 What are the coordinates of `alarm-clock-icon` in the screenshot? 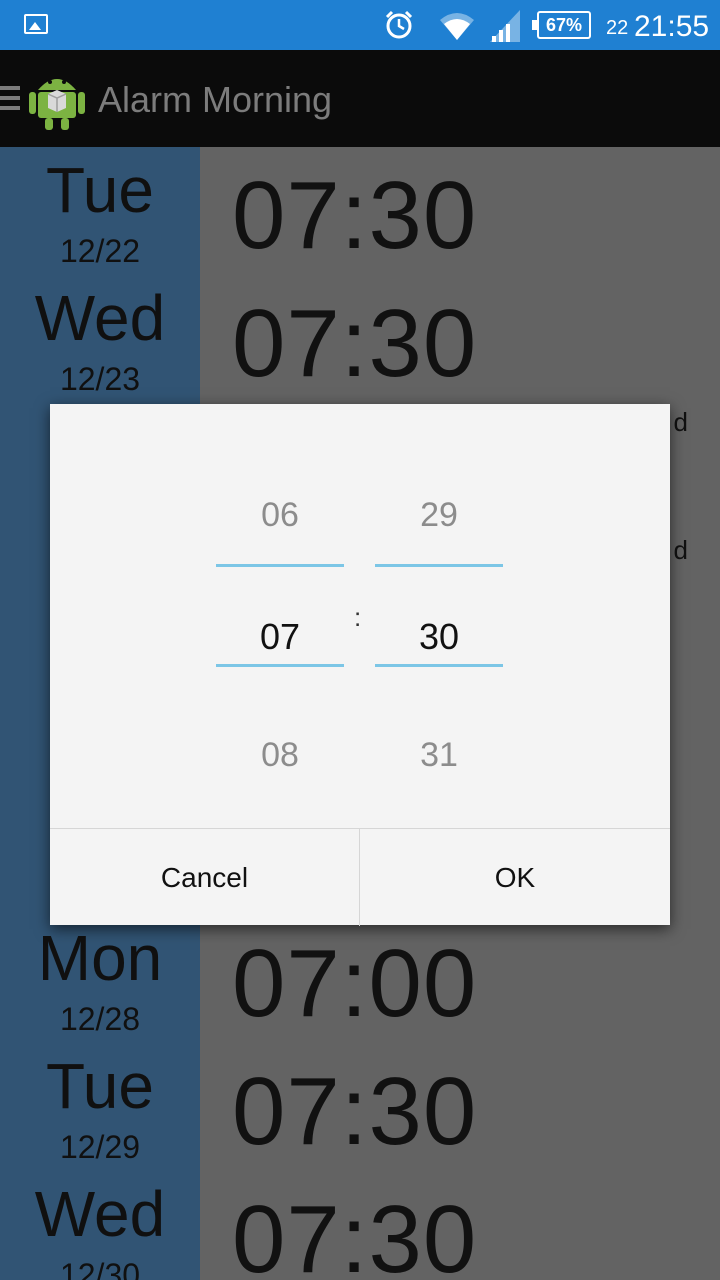 It's located at (399, 24).